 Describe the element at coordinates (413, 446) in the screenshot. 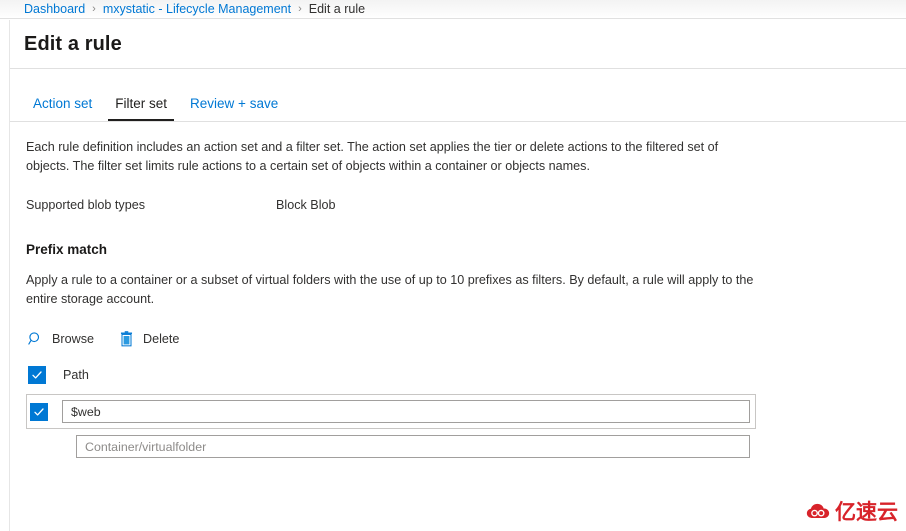

I see `prefix-path-input-empty` at that location.